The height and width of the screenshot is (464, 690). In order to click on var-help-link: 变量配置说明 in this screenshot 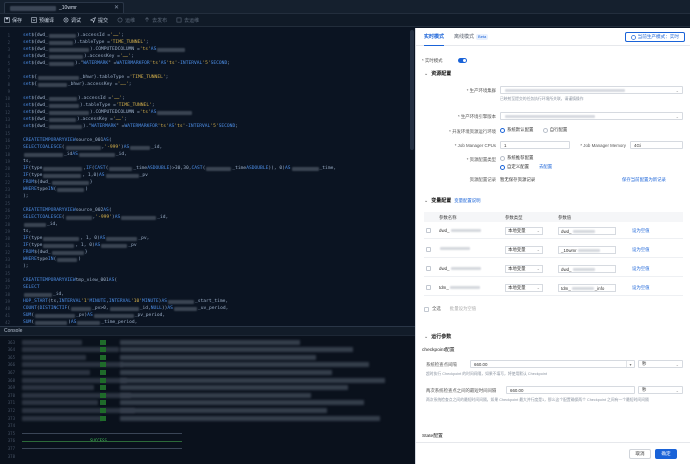, I will do `click(467, 201)`.